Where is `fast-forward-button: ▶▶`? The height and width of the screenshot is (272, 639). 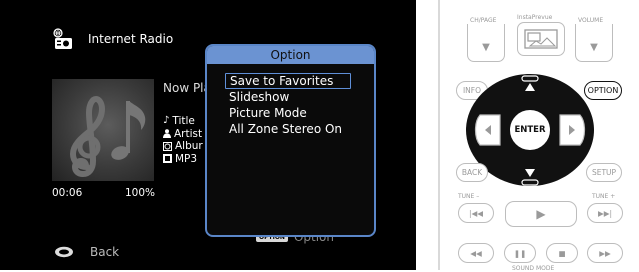
fast-forward-button: ▶▶ is located at coordinates (605, 253).